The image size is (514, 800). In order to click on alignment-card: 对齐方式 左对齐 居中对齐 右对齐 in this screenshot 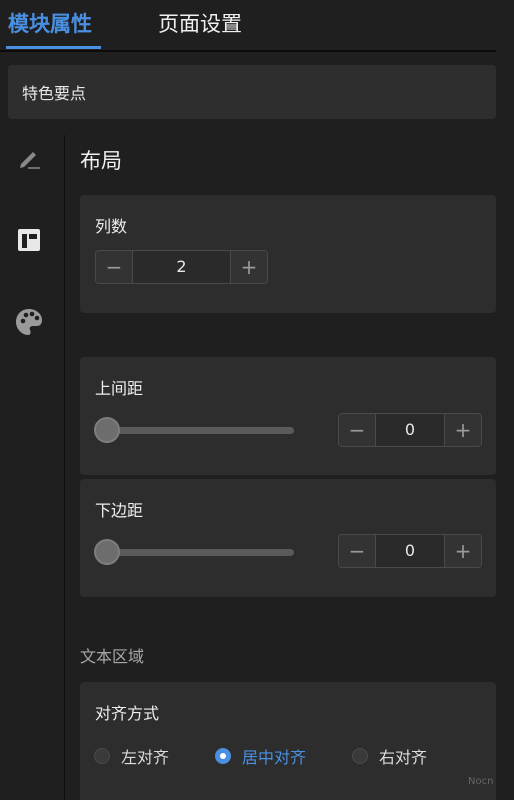, I will do `click(288, 741)`.